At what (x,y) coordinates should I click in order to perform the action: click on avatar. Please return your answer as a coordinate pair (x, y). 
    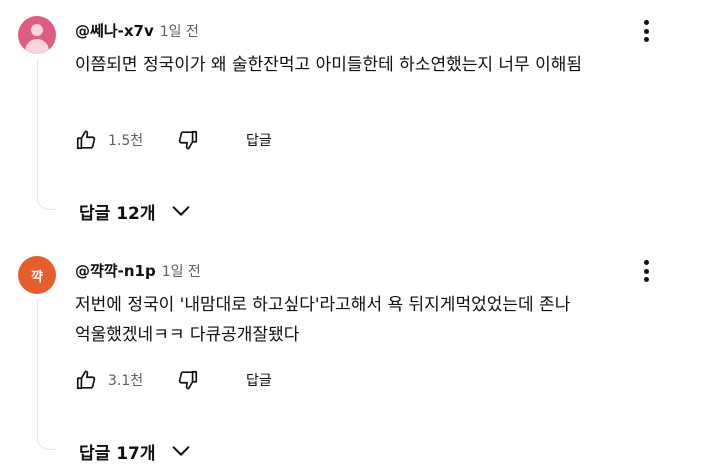
    Looking at the image, I should click on (37, 35).